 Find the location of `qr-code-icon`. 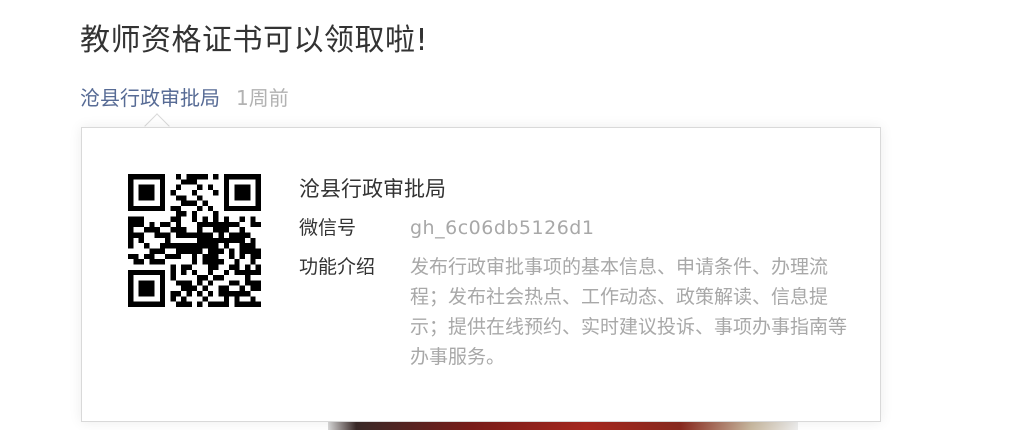

qr-code-icon is located at coordinates (194, 240).